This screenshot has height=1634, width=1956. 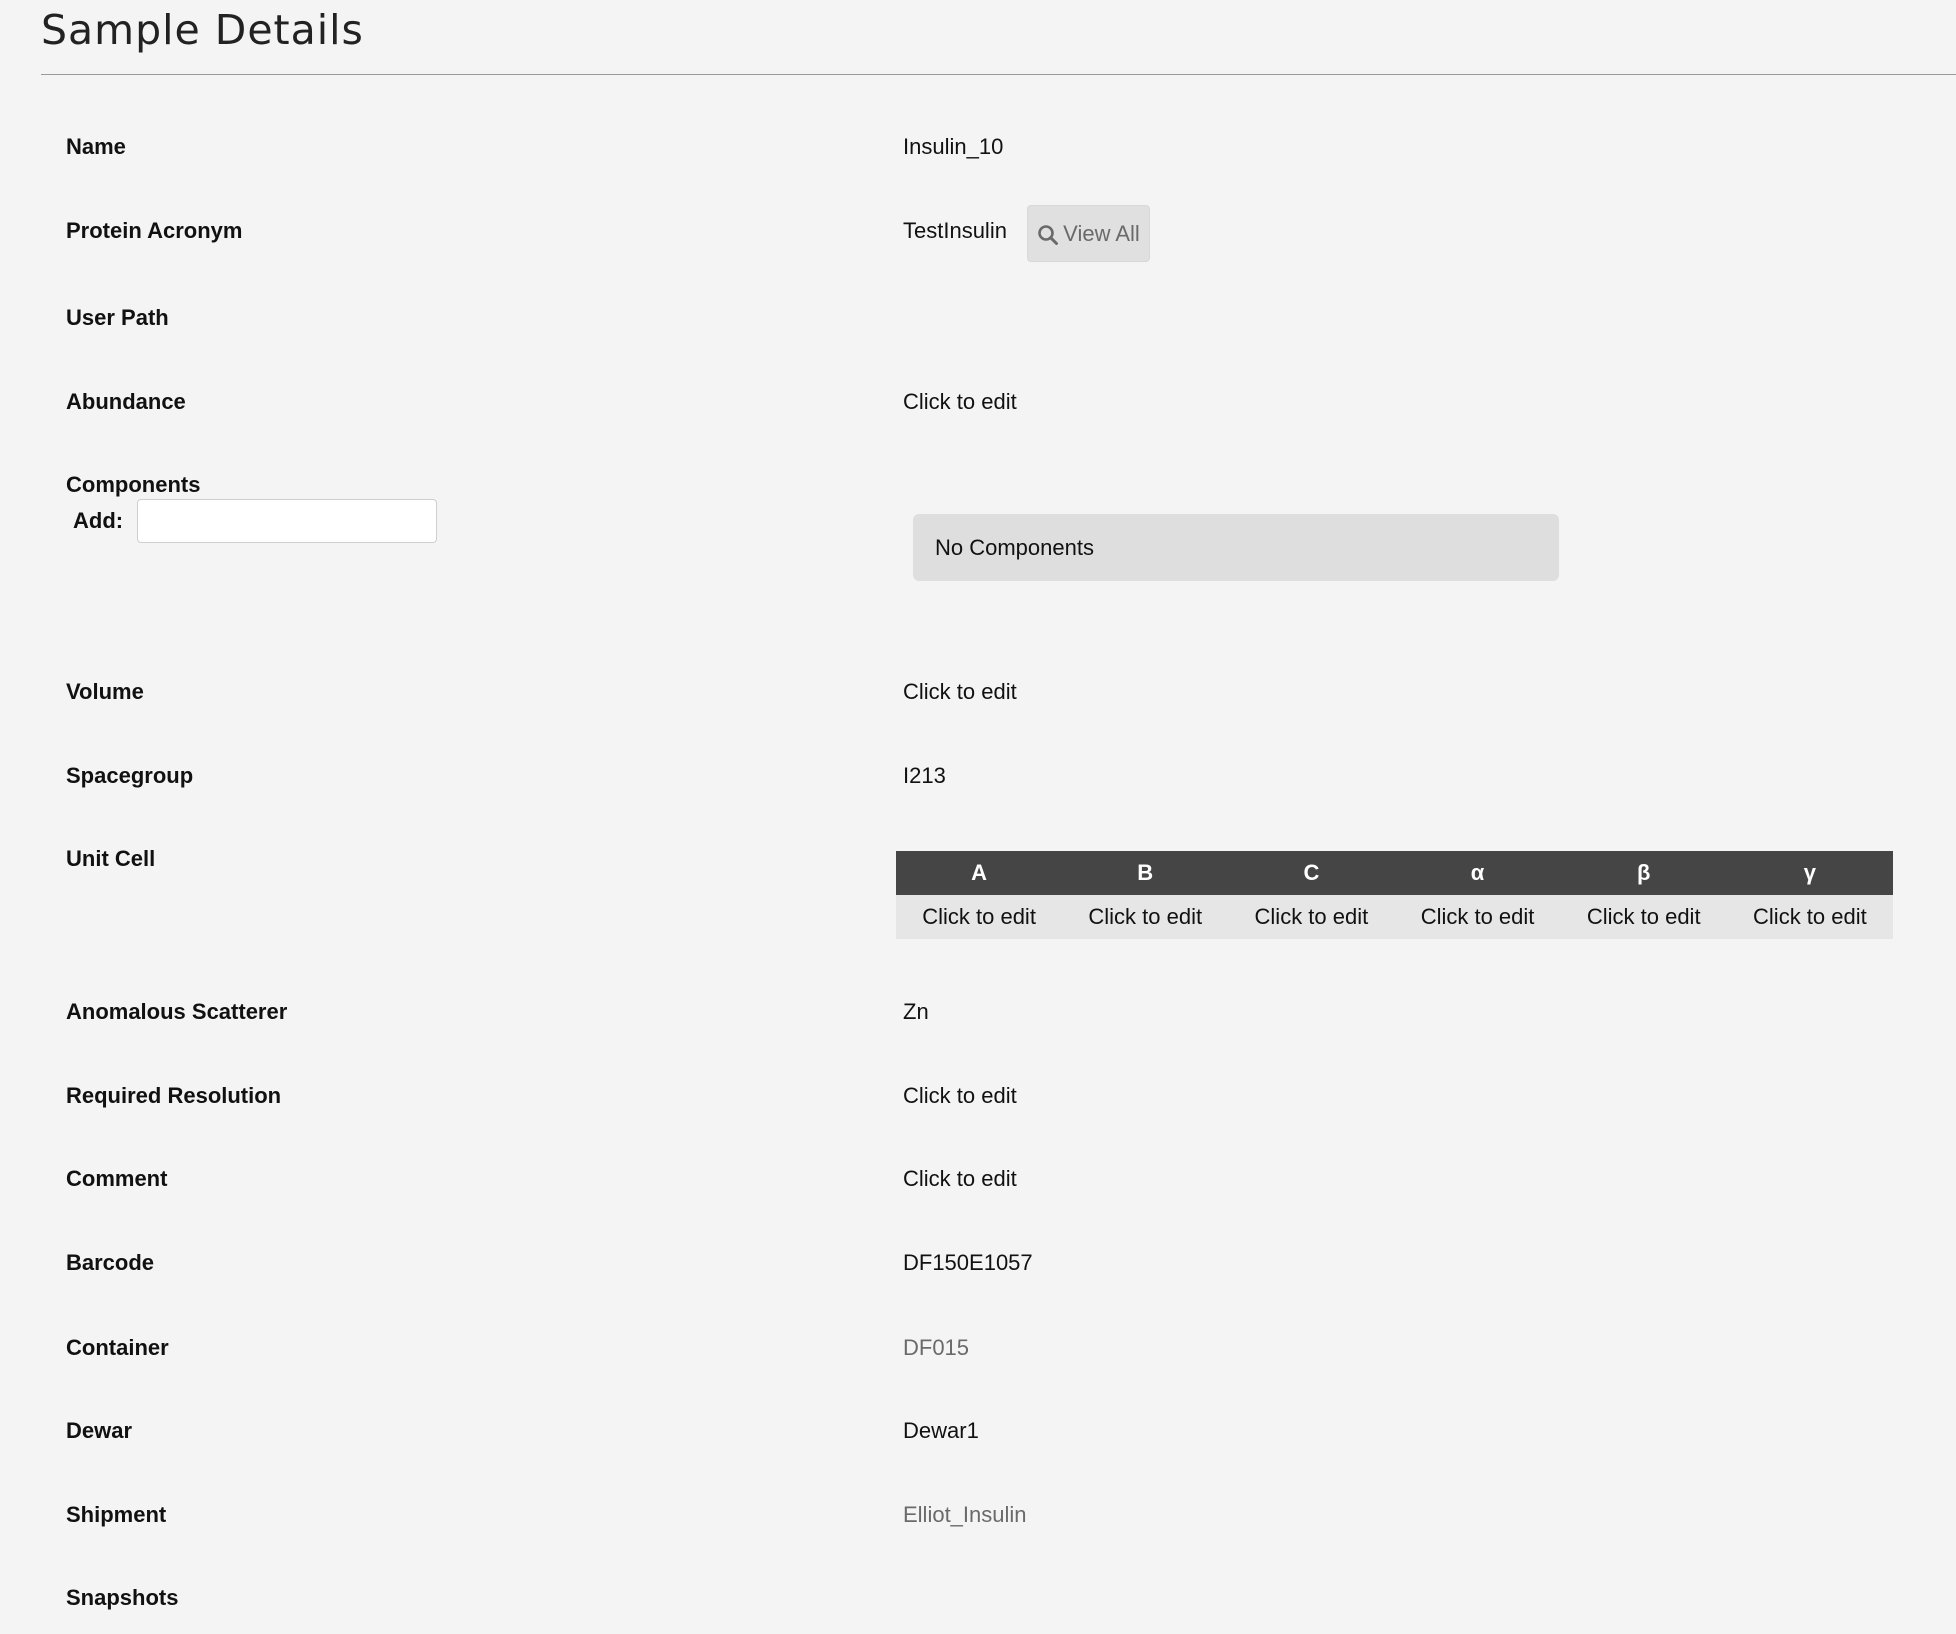 I want to click on unit-cell-value-a: Click to edit, so click(x=979, y=917).